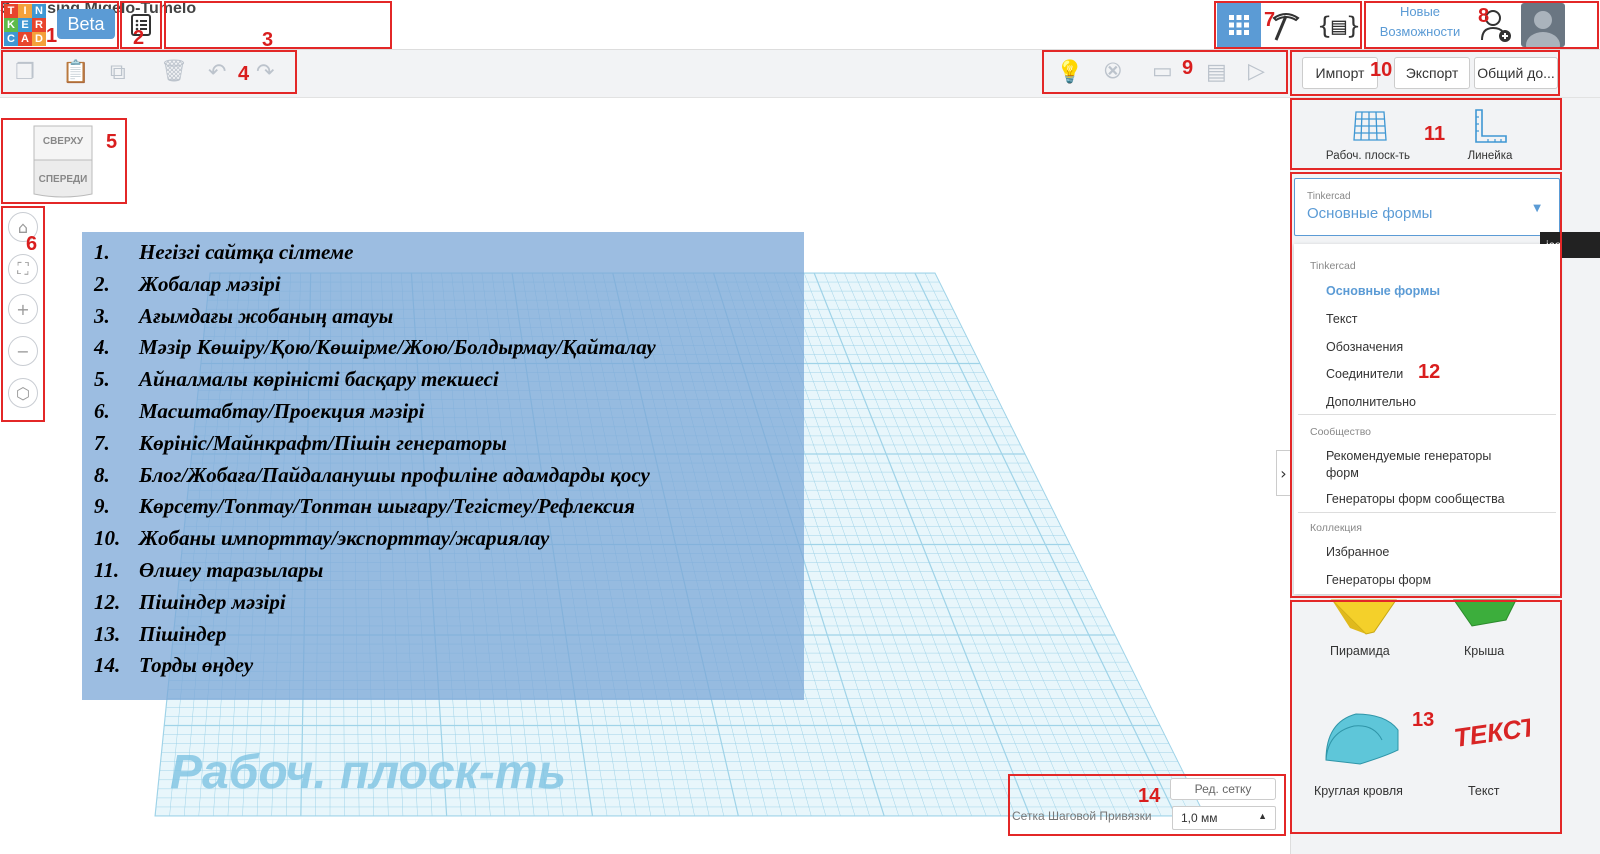 This screenshot has width=1600, height=854. What do you see at coordinates (102, 252) in the screenshot?
I see `legend-number: 1.` at bounding box center [102, 252].